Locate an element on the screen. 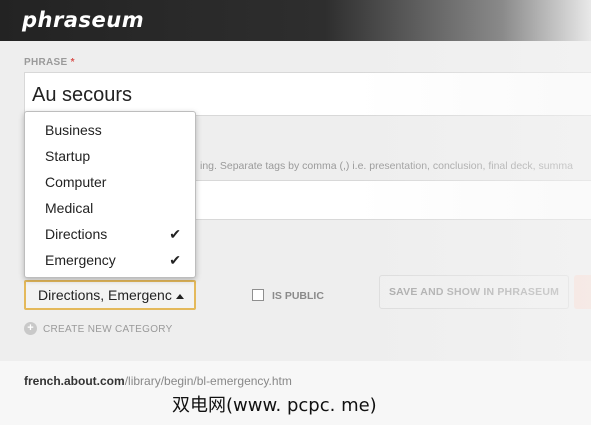 The image size is (591, 425). category-option-label: Computer is located at coordinates (76, 182).